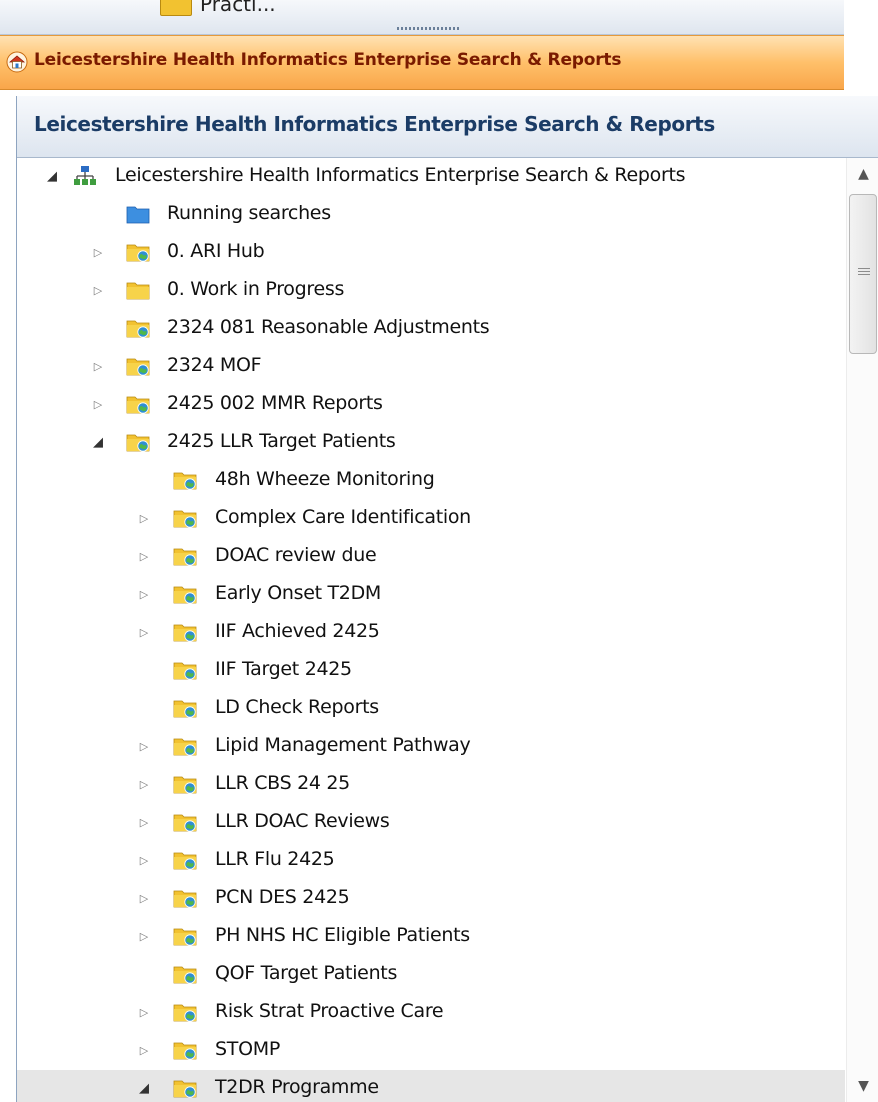 The height and width of the screenshot is (1102, 878). I want to click on vertical-scrollbar: ▲ ▼, so click(862, 630).